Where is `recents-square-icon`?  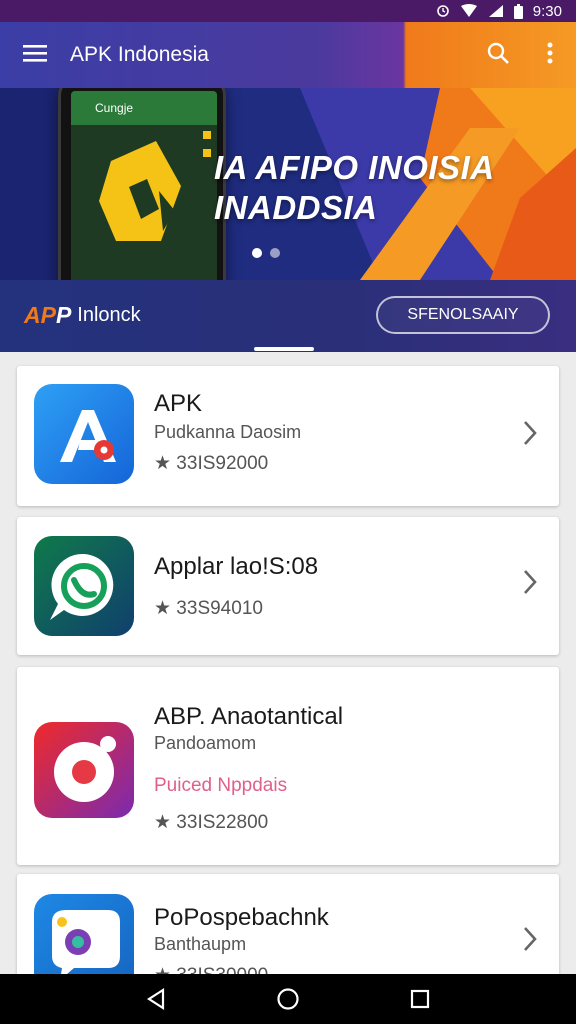
recents-square-icon is located at coordinates (420, 999).